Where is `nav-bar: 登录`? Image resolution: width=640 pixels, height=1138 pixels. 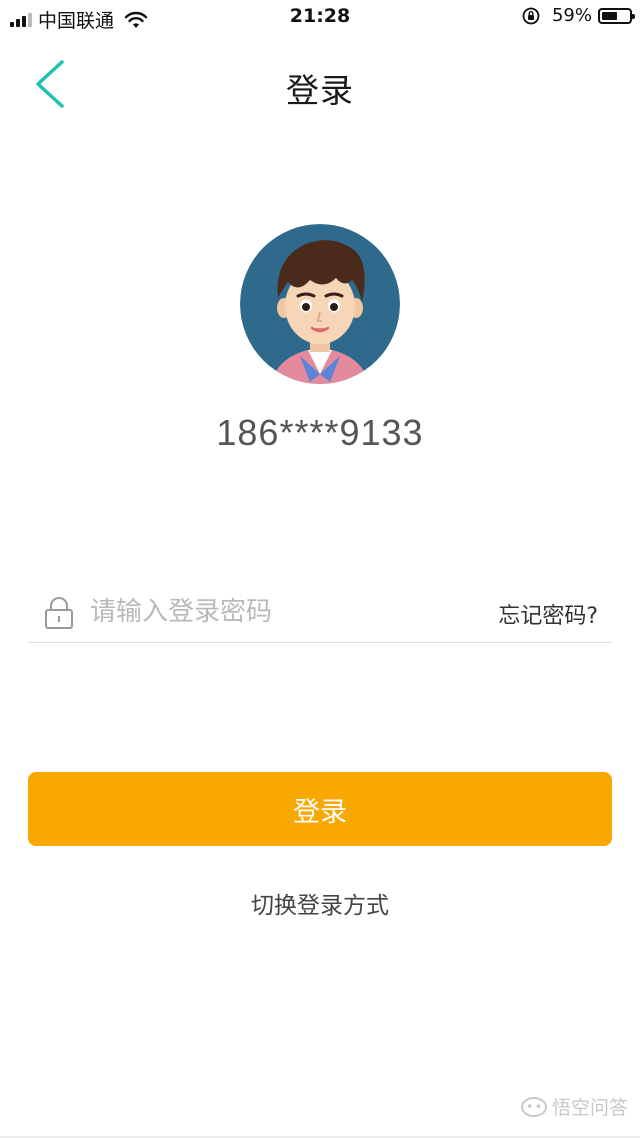
nav-bar: 登录 is located at coordinates (320, 86).